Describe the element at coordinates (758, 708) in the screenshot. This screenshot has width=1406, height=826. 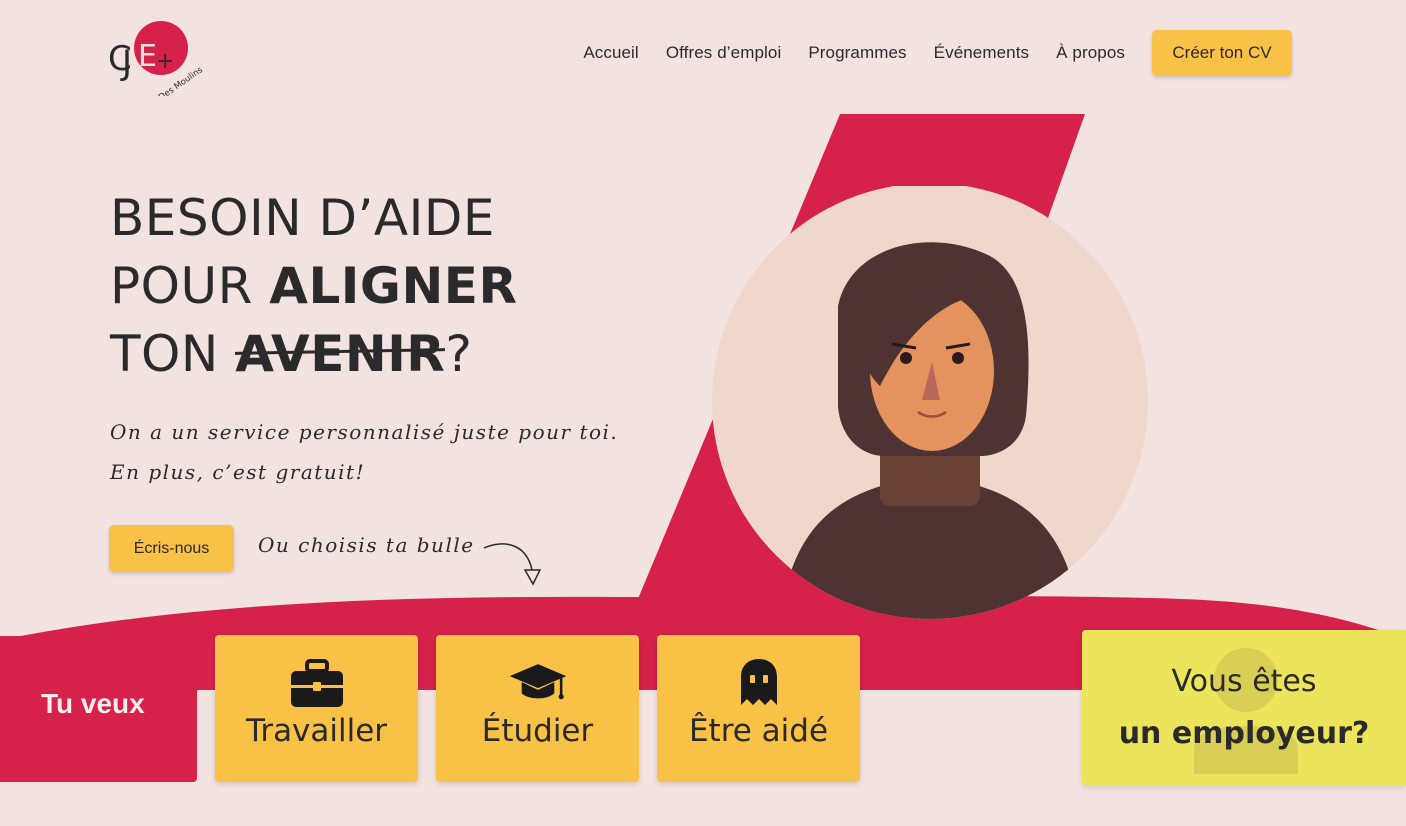
I see `choice-etre-aide: Être aidé` at that location.